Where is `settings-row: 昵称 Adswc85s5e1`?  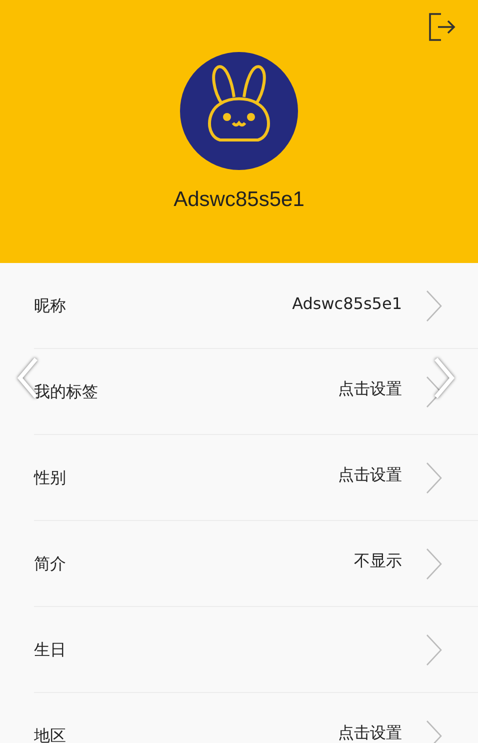 settings-row: 昵称 Adswc85s5e1 is located at coordinates (256, 306).